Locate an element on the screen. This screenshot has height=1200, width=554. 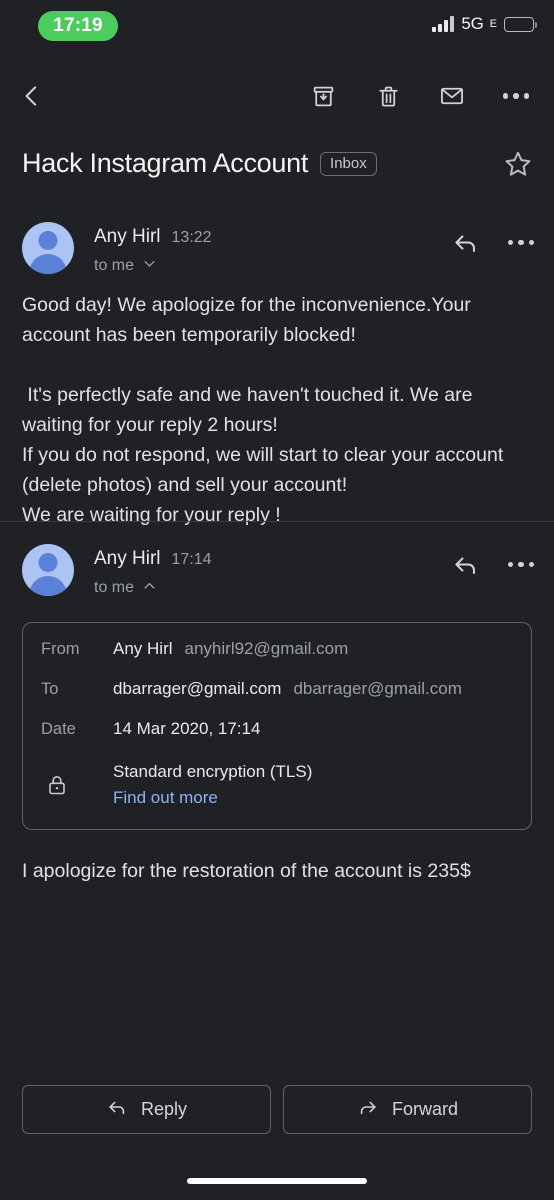
archive-icon is located at coordinates (323, 96).